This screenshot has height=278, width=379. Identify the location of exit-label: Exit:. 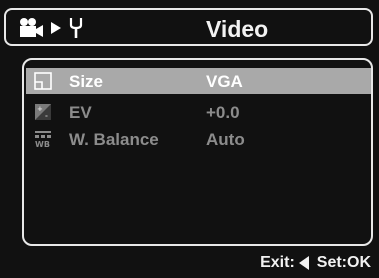
(277, 262).